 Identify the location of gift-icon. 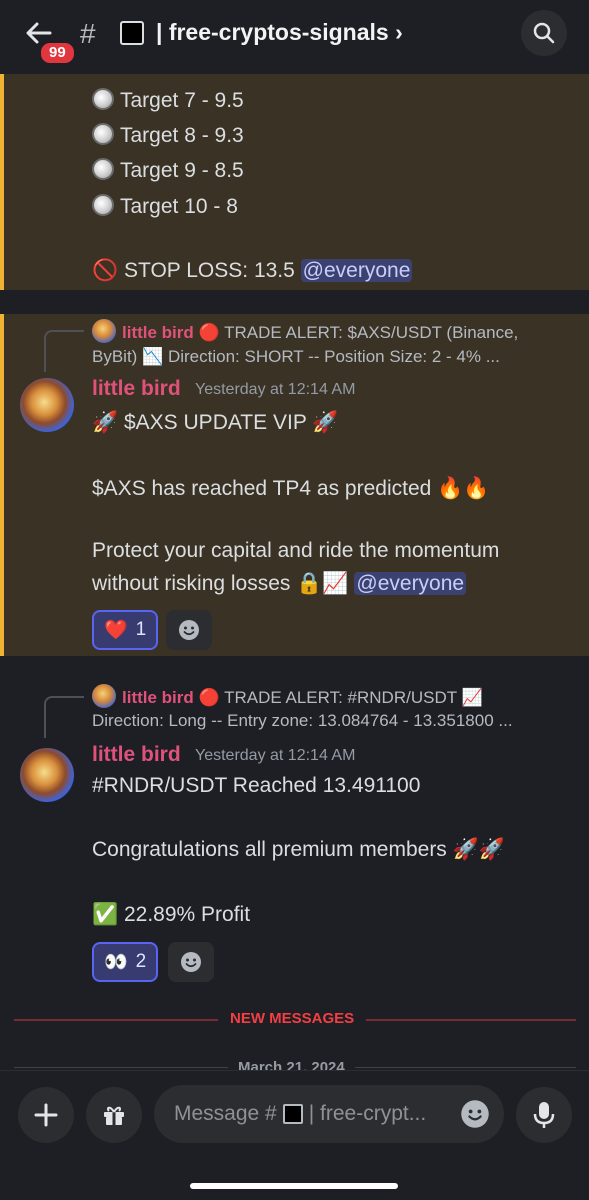
(114, 1115).